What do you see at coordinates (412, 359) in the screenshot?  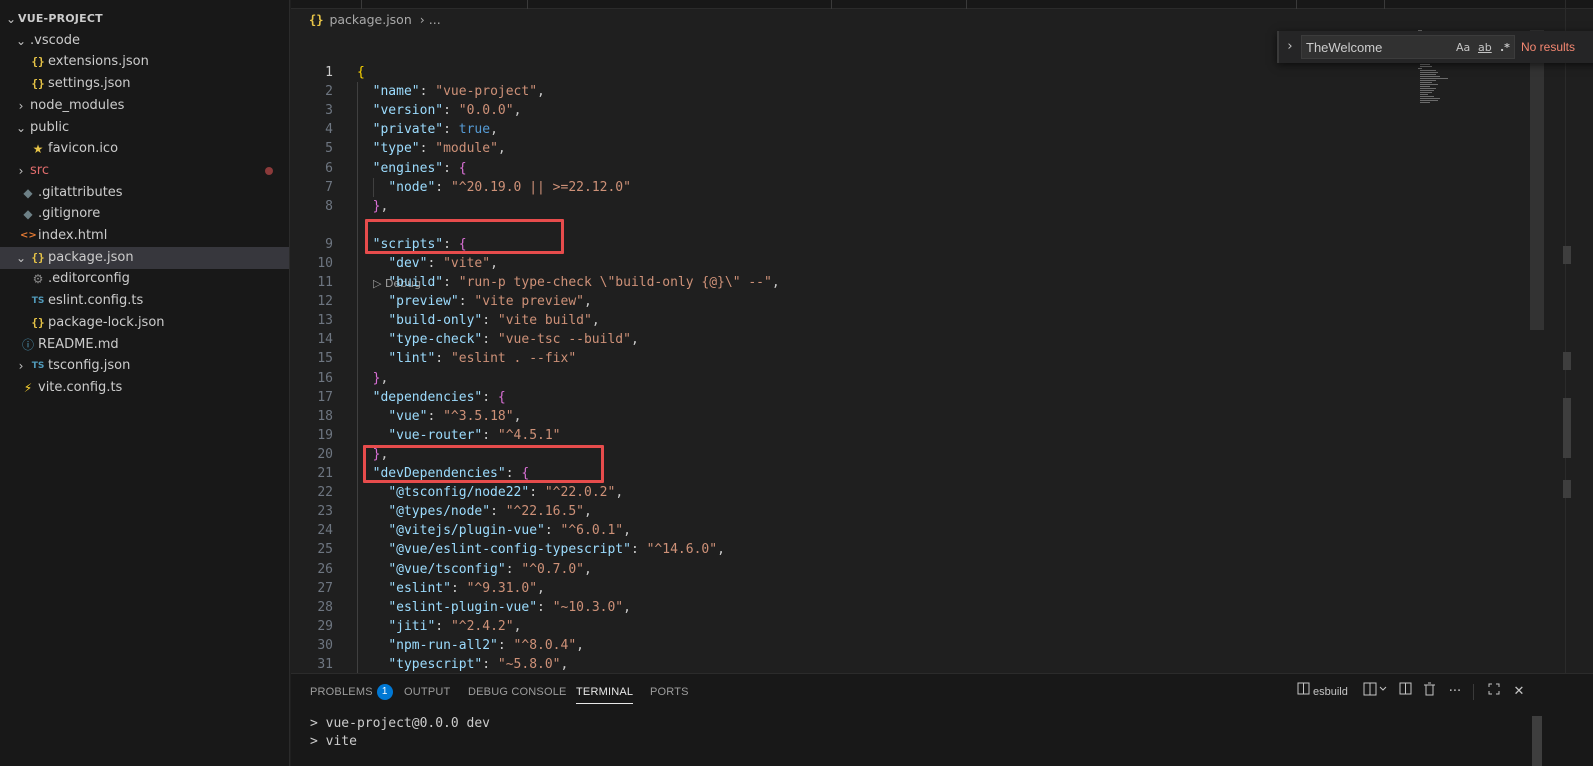 I see `code-token: "lint"` at bounding box center [412, 359].